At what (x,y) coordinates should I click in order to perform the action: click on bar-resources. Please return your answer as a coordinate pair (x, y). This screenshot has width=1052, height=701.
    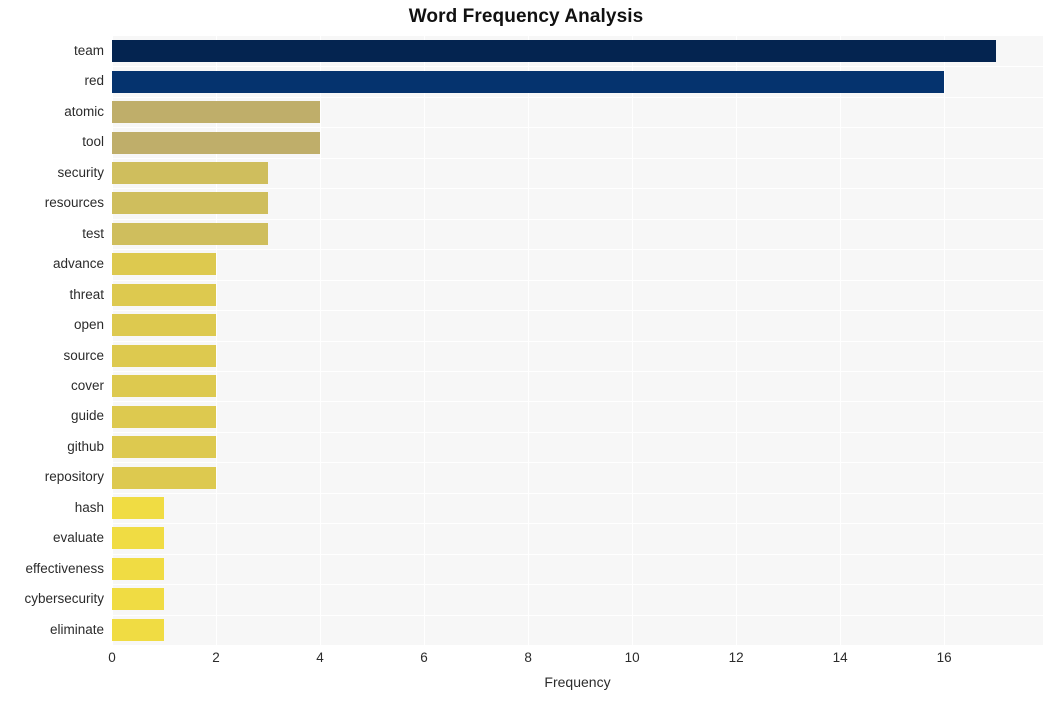
    Looking at the image, I should click on (190, 203).